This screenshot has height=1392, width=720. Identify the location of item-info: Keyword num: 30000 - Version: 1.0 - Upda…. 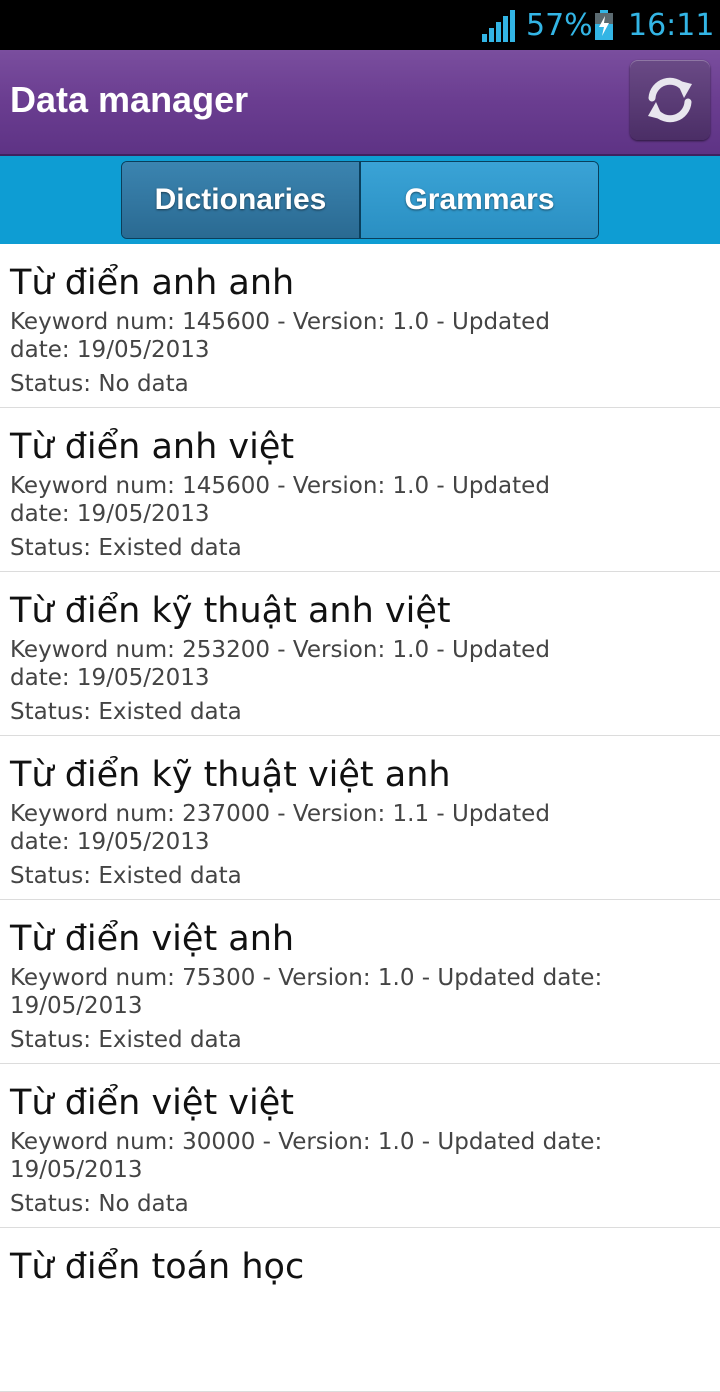
(306, 1156).